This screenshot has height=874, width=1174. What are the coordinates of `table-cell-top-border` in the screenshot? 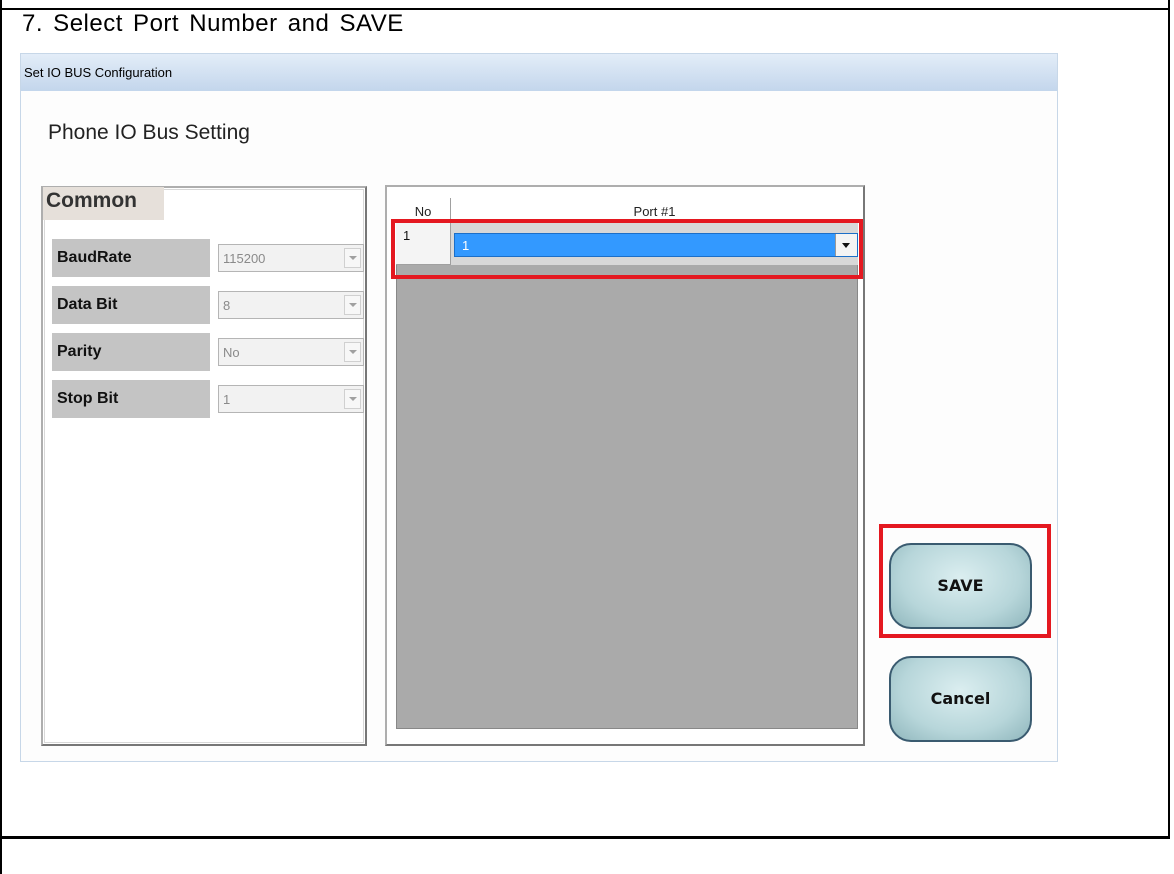 It's located at (587, 4).